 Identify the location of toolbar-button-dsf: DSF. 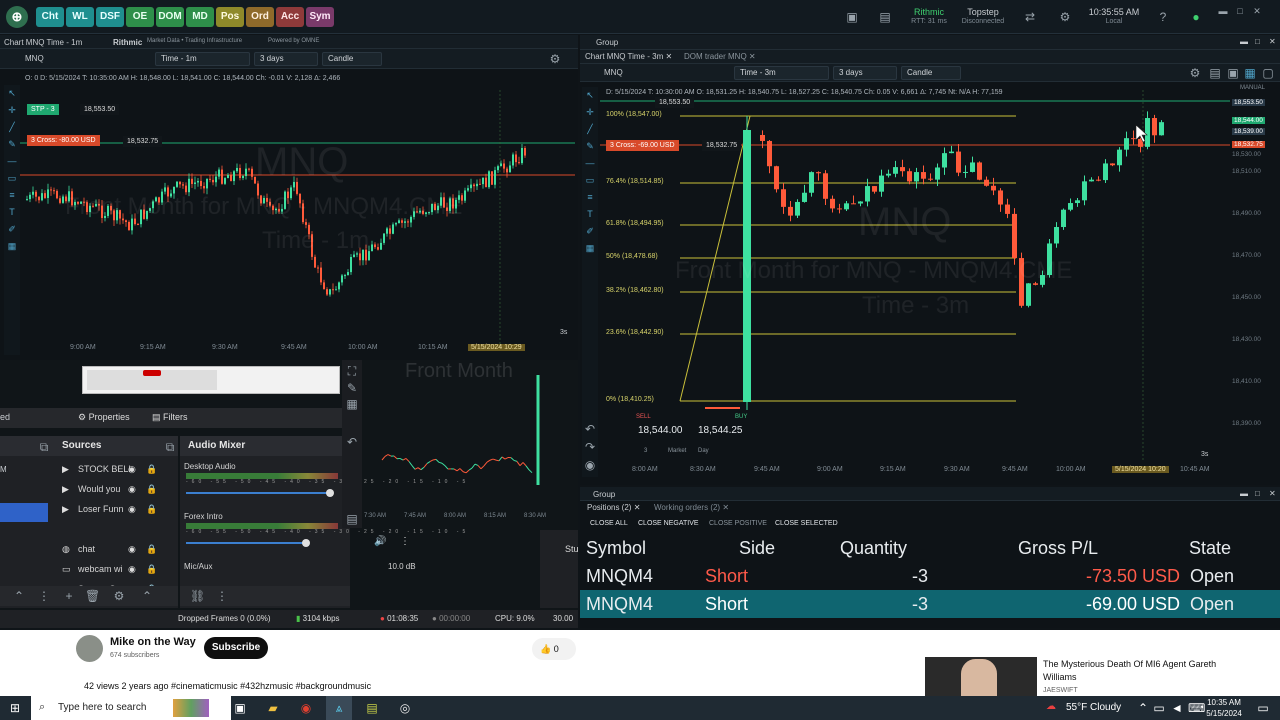
(110, 17).